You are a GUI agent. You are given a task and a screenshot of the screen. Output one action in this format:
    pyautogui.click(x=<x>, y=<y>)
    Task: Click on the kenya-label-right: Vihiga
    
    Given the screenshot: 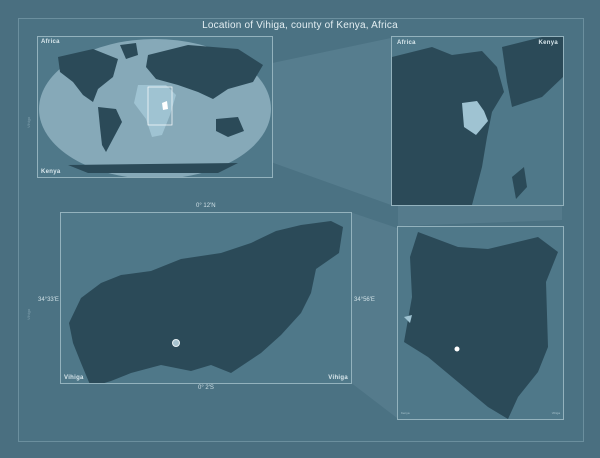 What is the action you would take?
    pyautogui.click(x=555, y=413)
    